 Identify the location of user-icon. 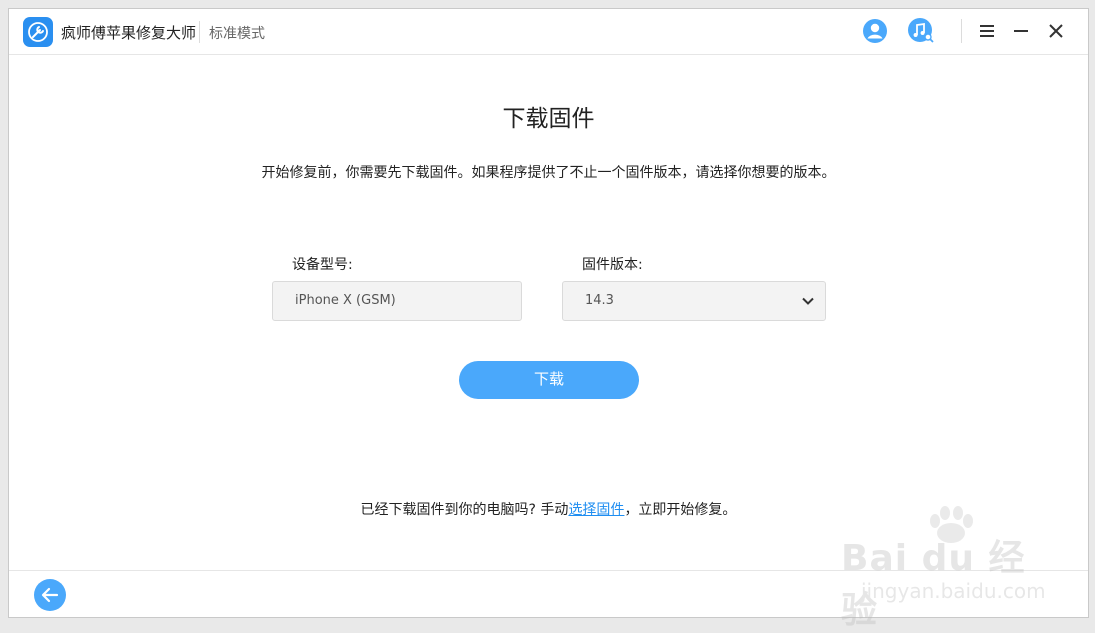
(875, 31).